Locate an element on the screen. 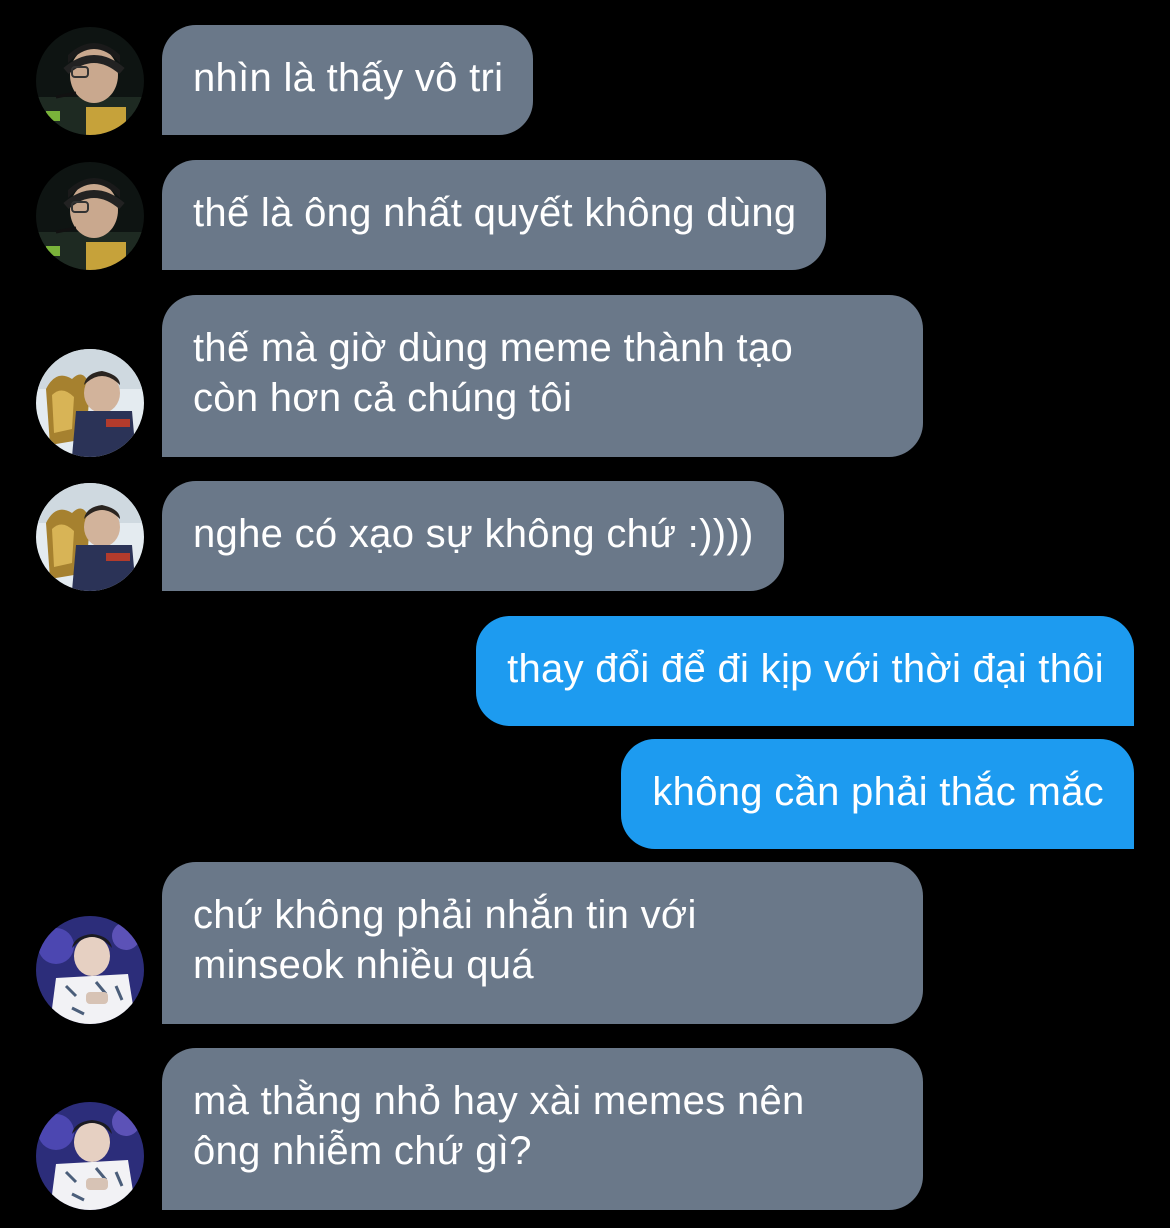  message-bubble-outgoing: thay đổi để đi kịp với thời đại thôi is located at coordinates (805, 671).